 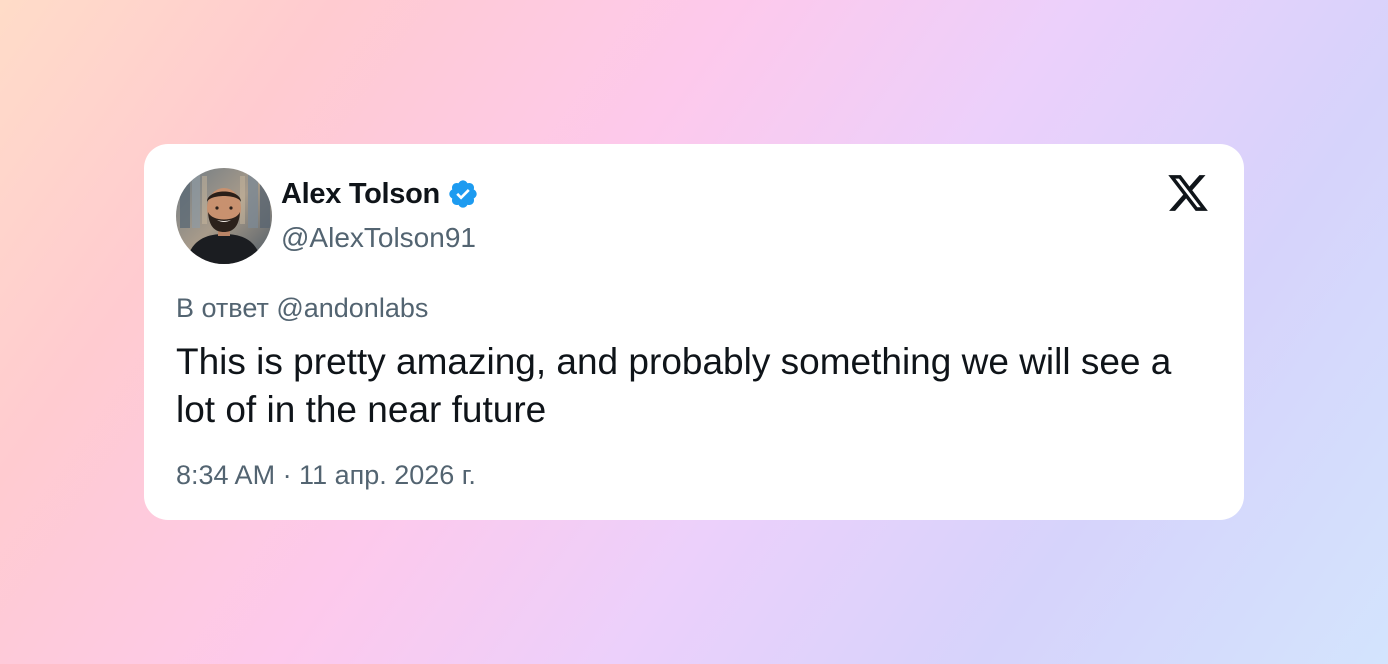 What do you see at coordinates (1188, 193) in the screenshot?
I see `x-logo-icon` at bounding box center [1188, 193].